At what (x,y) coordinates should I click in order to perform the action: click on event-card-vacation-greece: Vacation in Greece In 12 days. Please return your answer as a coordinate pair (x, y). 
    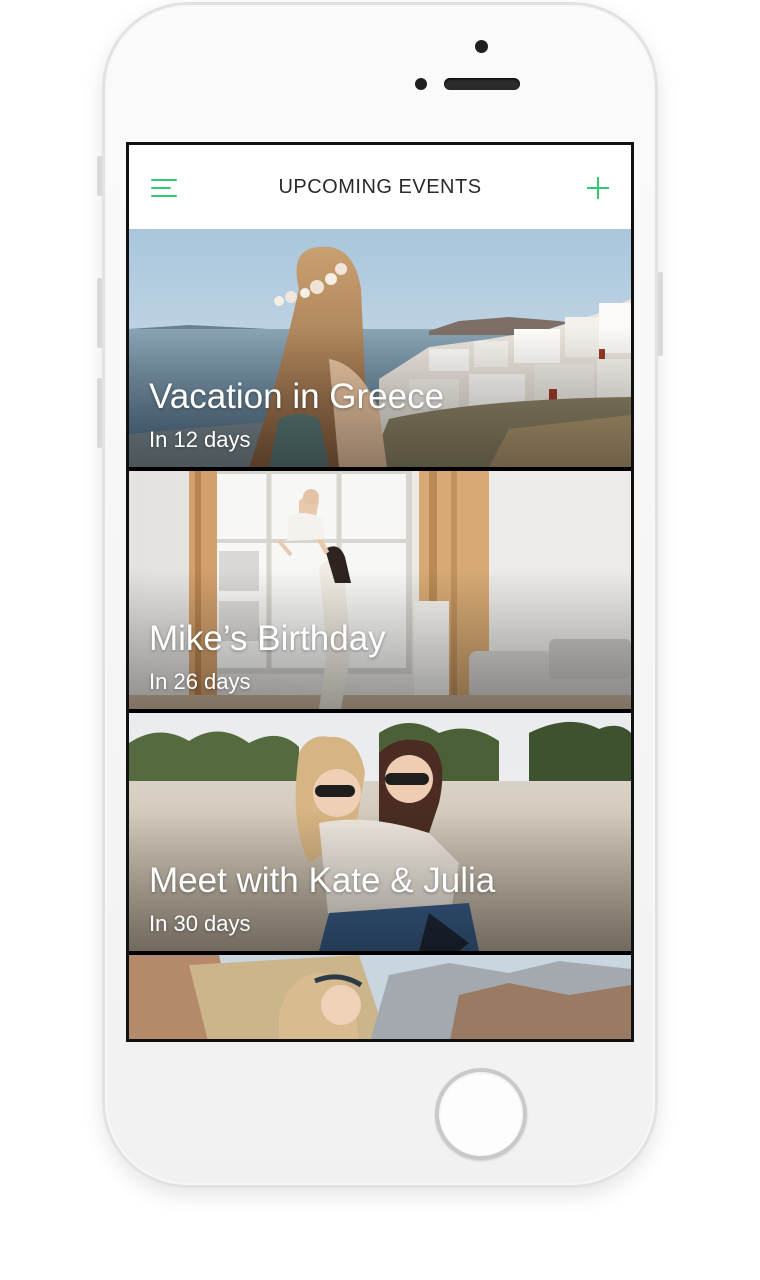
    Looking at the image, I should click on (380, 348).